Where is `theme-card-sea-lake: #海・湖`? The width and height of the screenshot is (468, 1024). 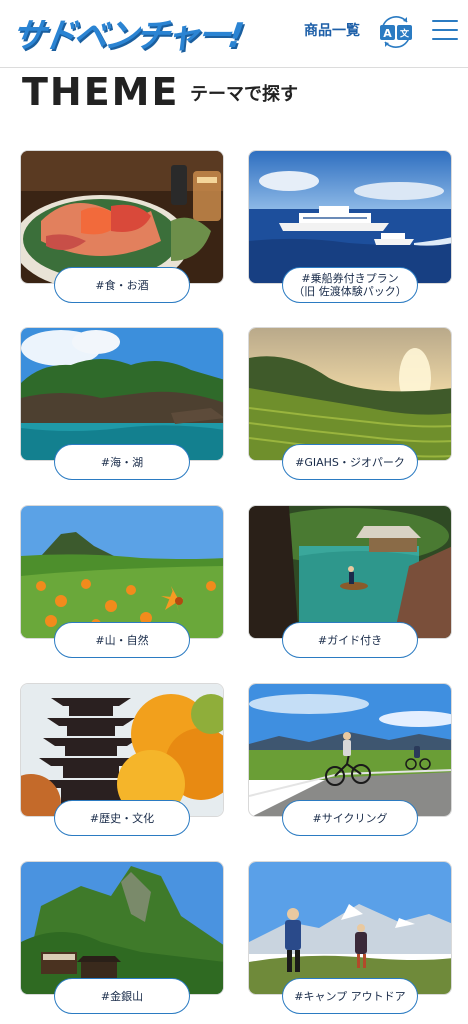 theme-card-sea-lake: #海・湖 is located at coordinates (122, 404).